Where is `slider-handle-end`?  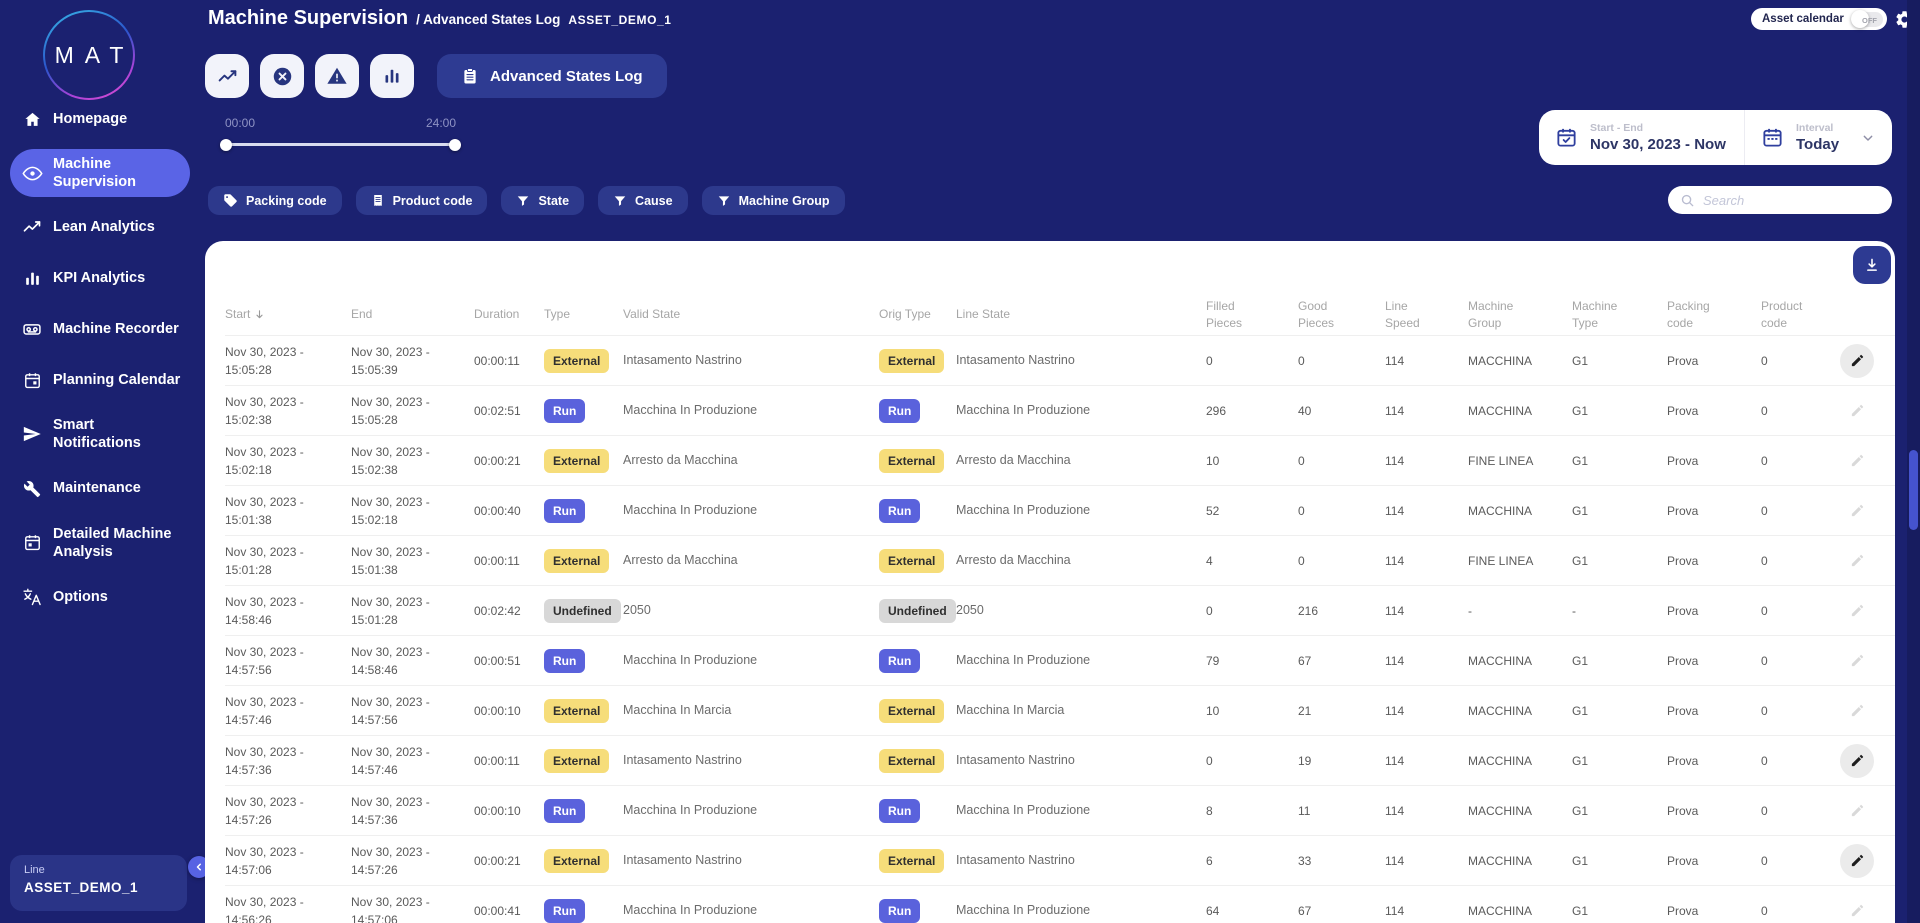
slider-handle-end is located at coordinates (455, 144).